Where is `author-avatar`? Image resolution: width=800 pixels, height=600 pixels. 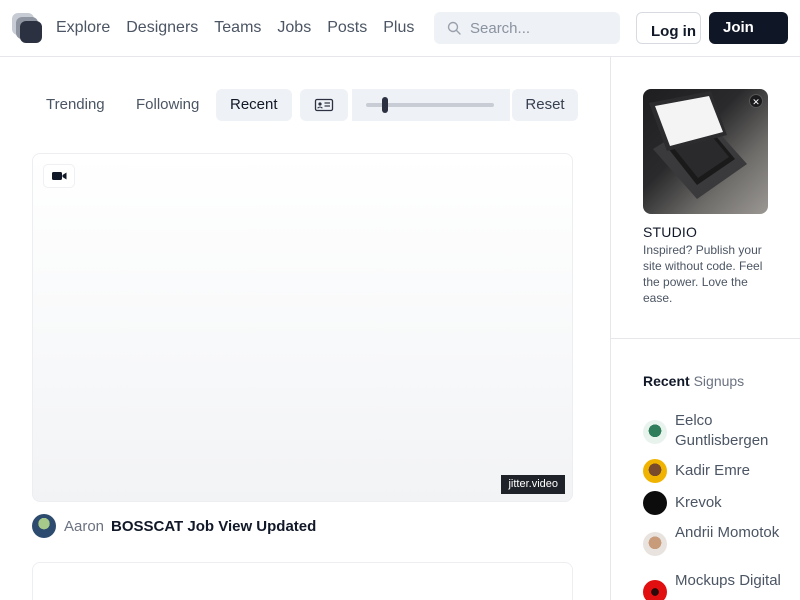
author-avatar is located at coordinates (44, 526).